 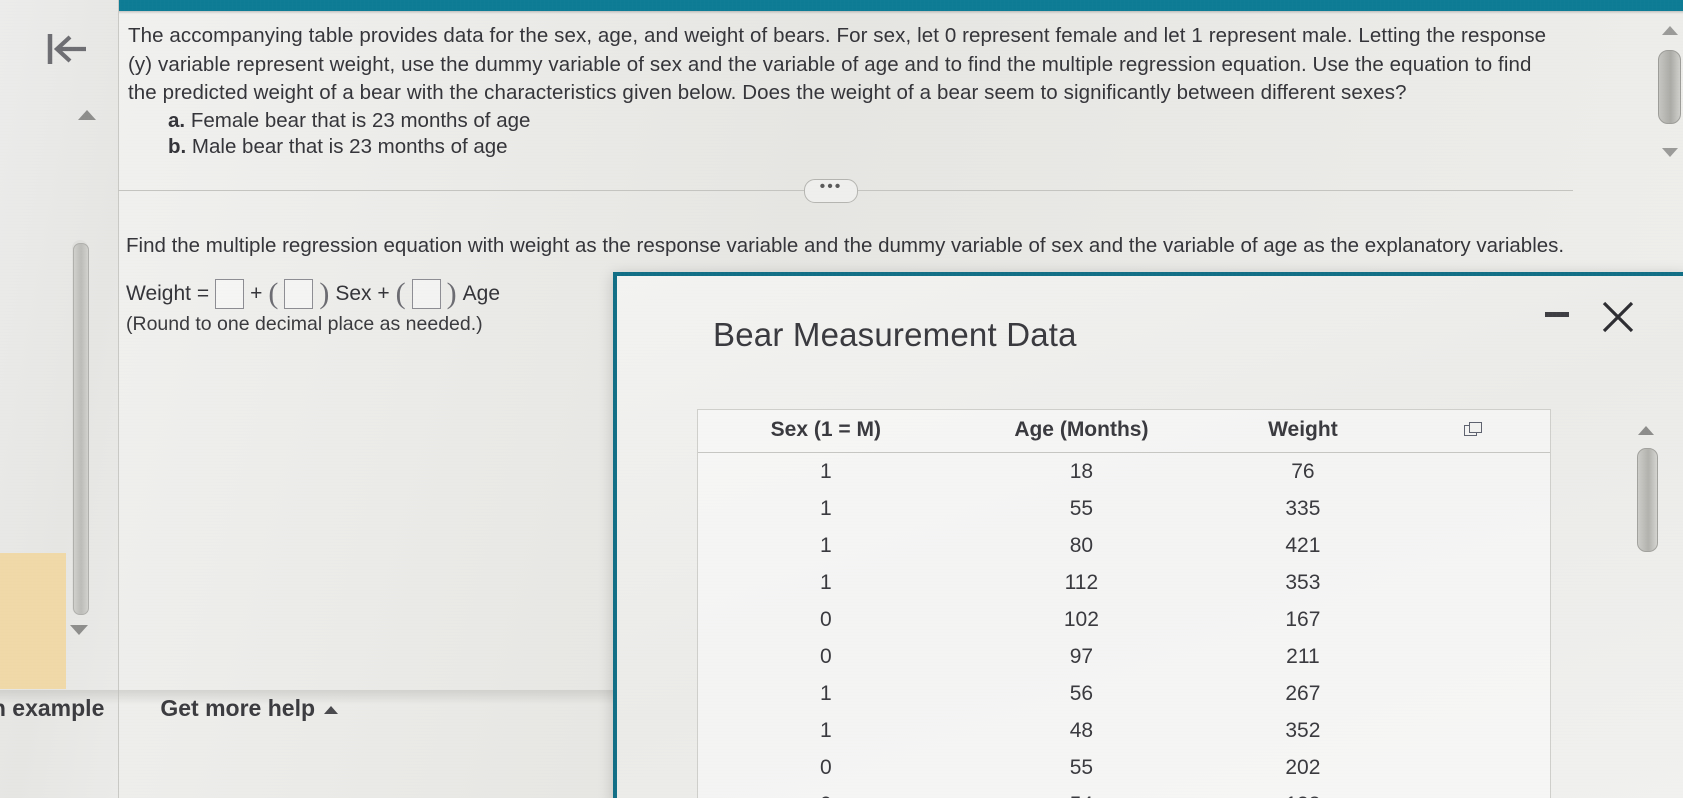 What do you see at coordinates (1303, 471) in the screenshot?
I see `cell-weight: 76` at bounding box center [1303, 471].